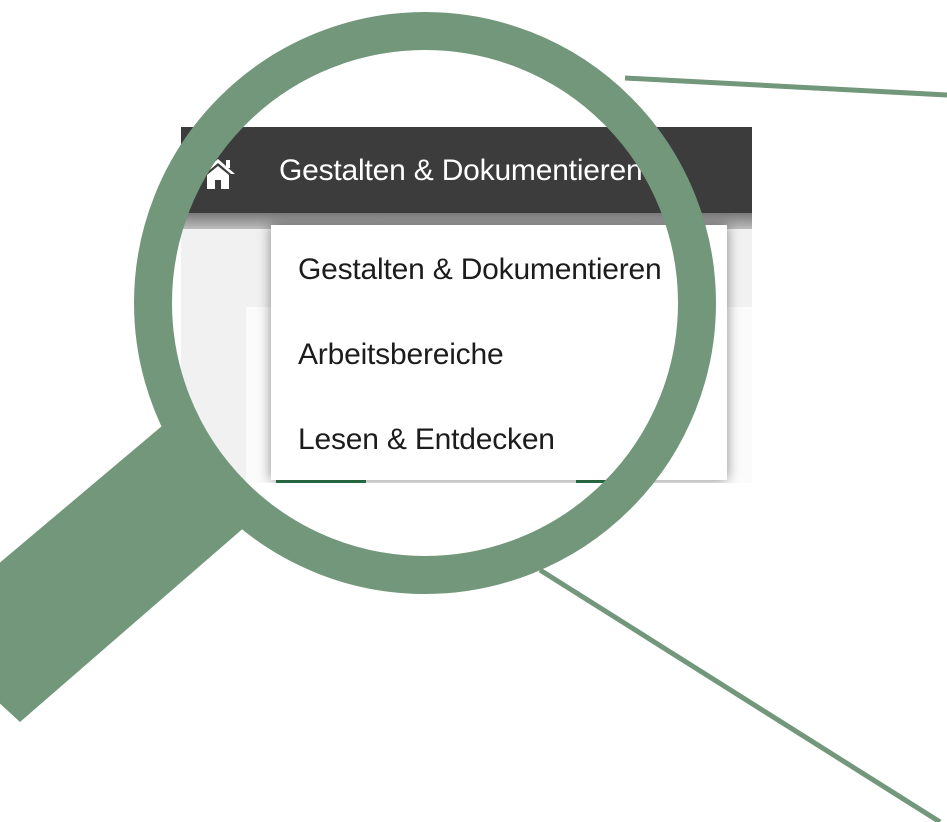 This screenshot has height=822, width=947. Describe the element at coordinates (218, 174) in the screenshot. I see `home-icon` at that location.